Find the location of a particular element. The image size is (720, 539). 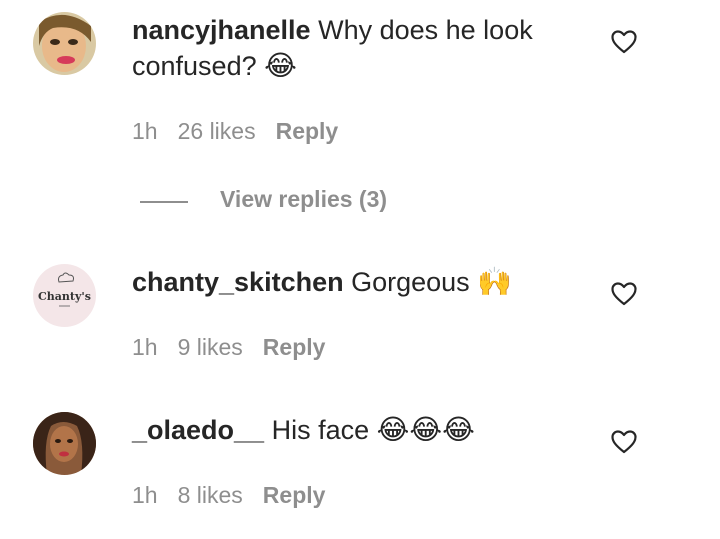

comment-meta: 1h 8 likes Reply is located at coordinates (238, 495).